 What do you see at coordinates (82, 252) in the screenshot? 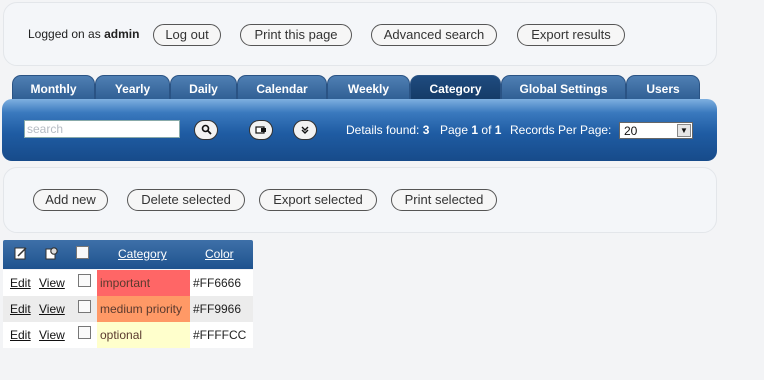
I see `select-all-checkbox` at bounding box center [82, 252].